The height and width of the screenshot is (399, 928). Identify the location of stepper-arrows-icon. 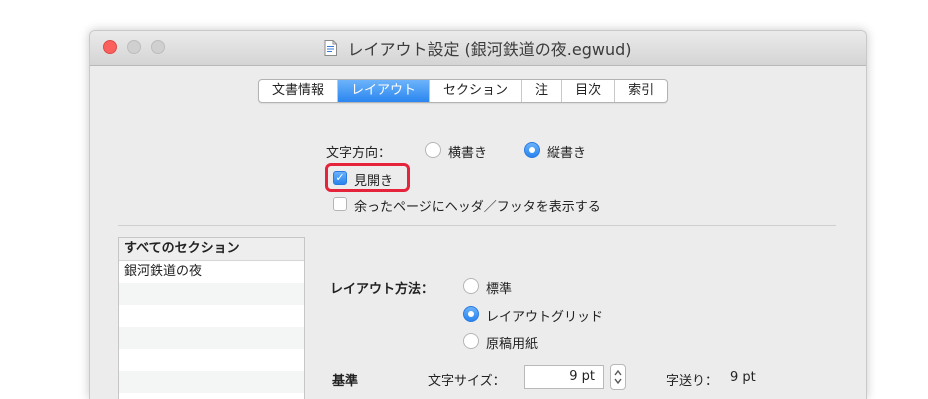
(618, 377).